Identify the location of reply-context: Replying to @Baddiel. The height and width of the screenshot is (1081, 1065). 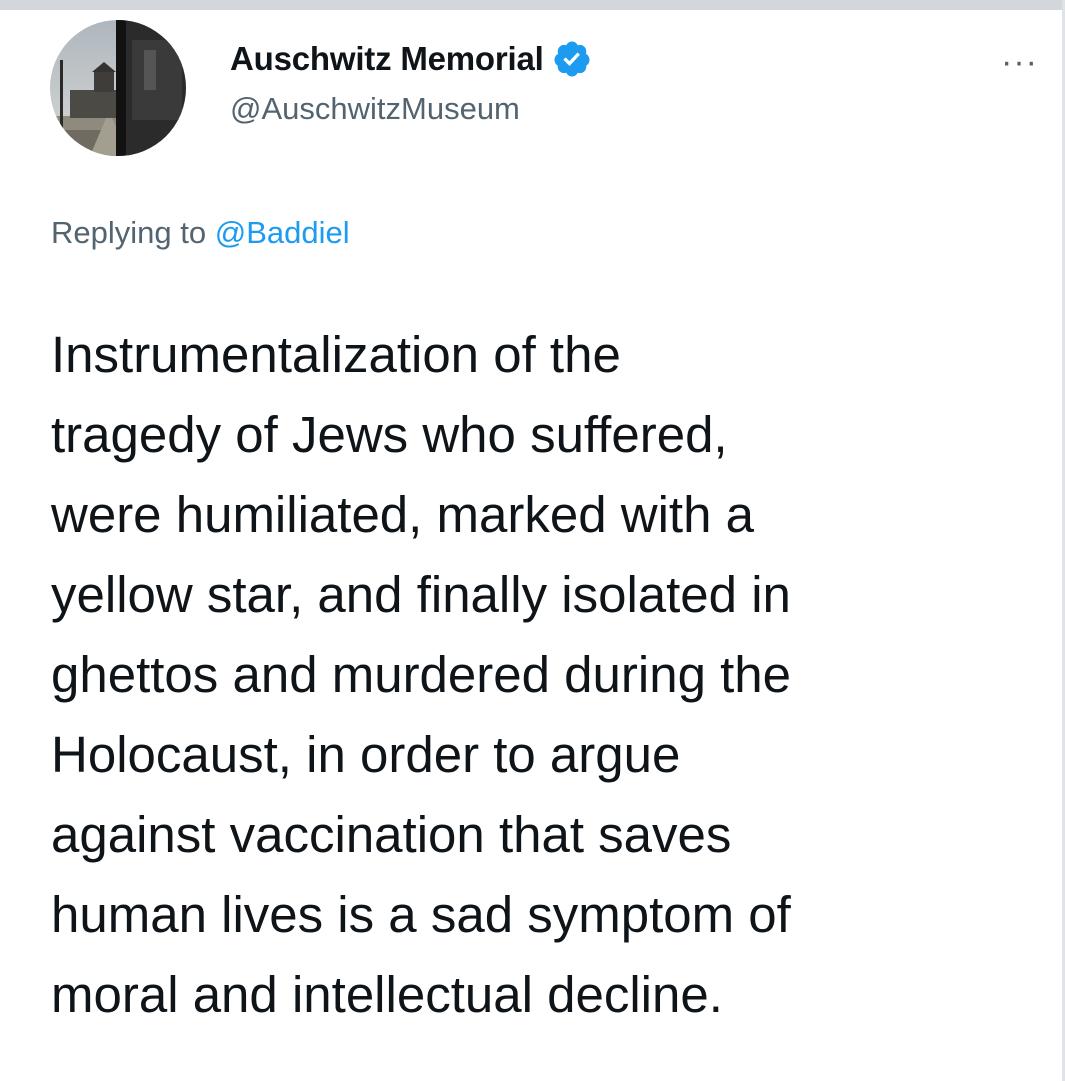
(200, 233).